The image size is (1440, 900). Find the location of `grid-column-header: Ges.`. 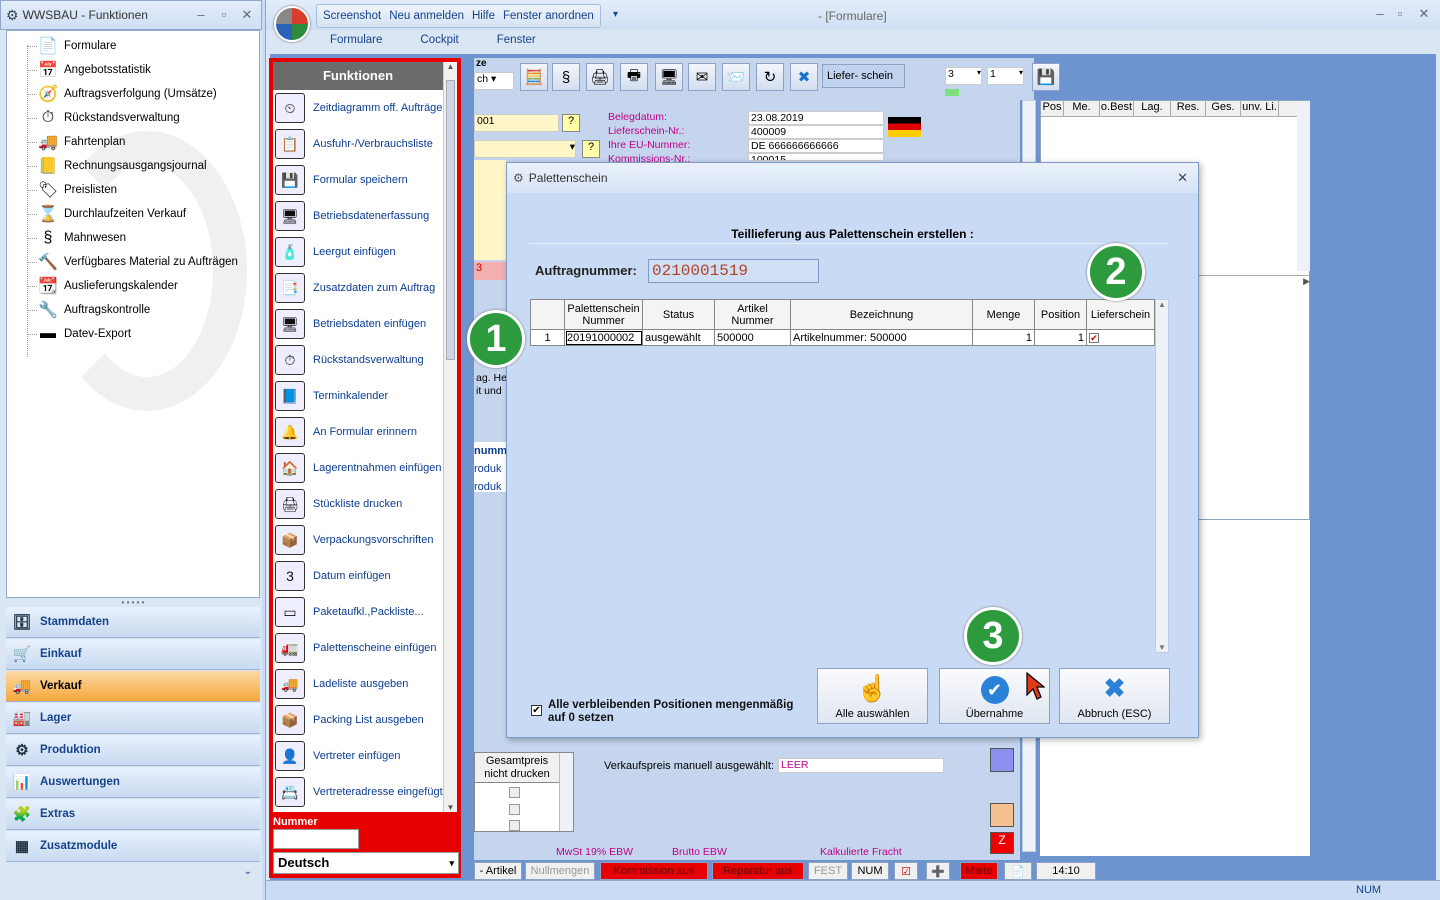

grid-column-header: Ges. is located at coordinates (1223, 108).